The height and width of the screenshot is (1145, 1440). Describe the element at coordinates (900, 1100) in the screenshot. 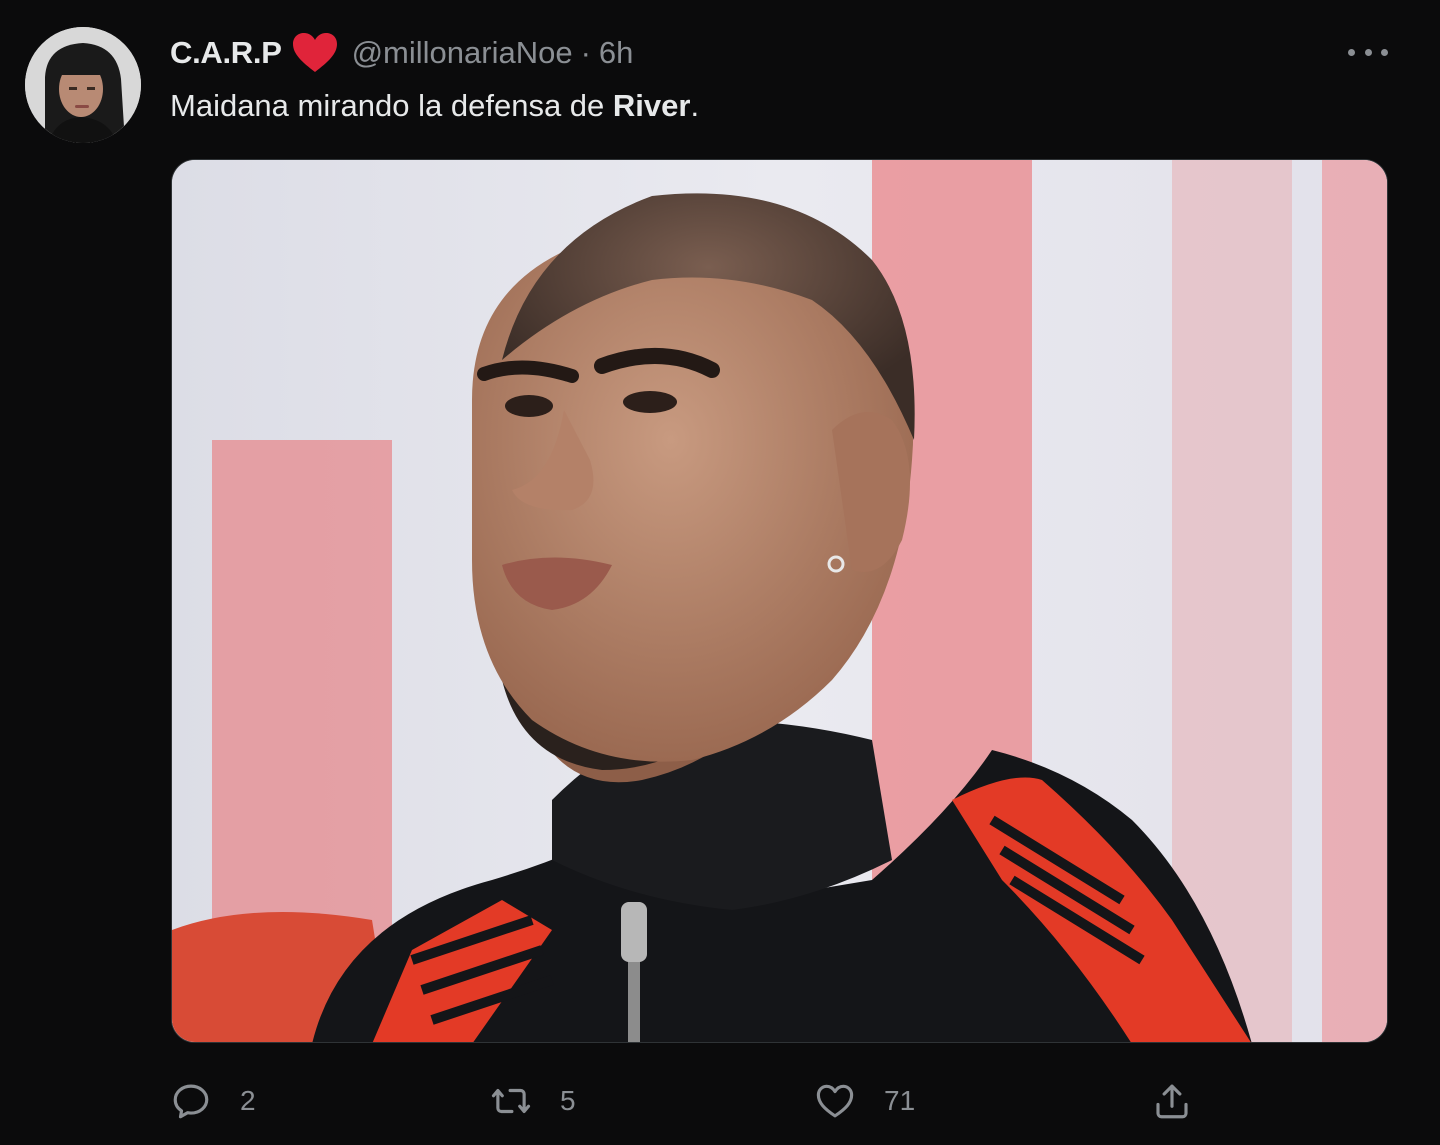

I see `like-count: 71` at that location.